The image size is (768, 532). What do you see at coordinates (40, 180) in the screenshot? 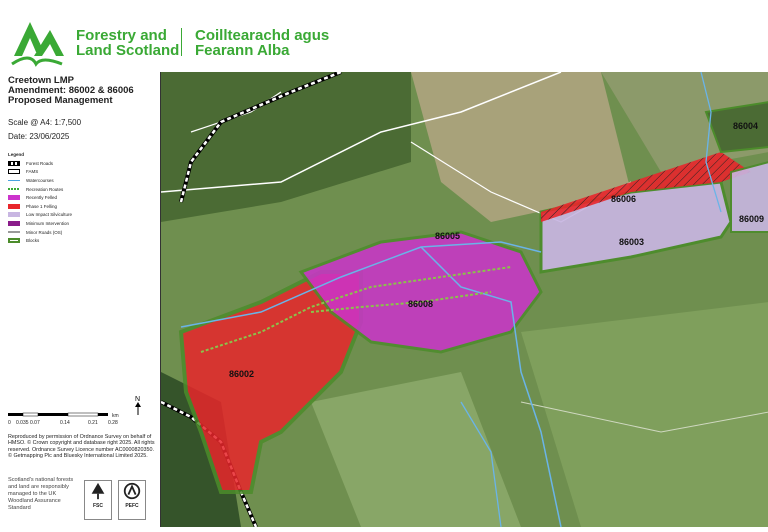
I see `legend-item-watercourses: Watercourses` at bounding box center [40, 180].